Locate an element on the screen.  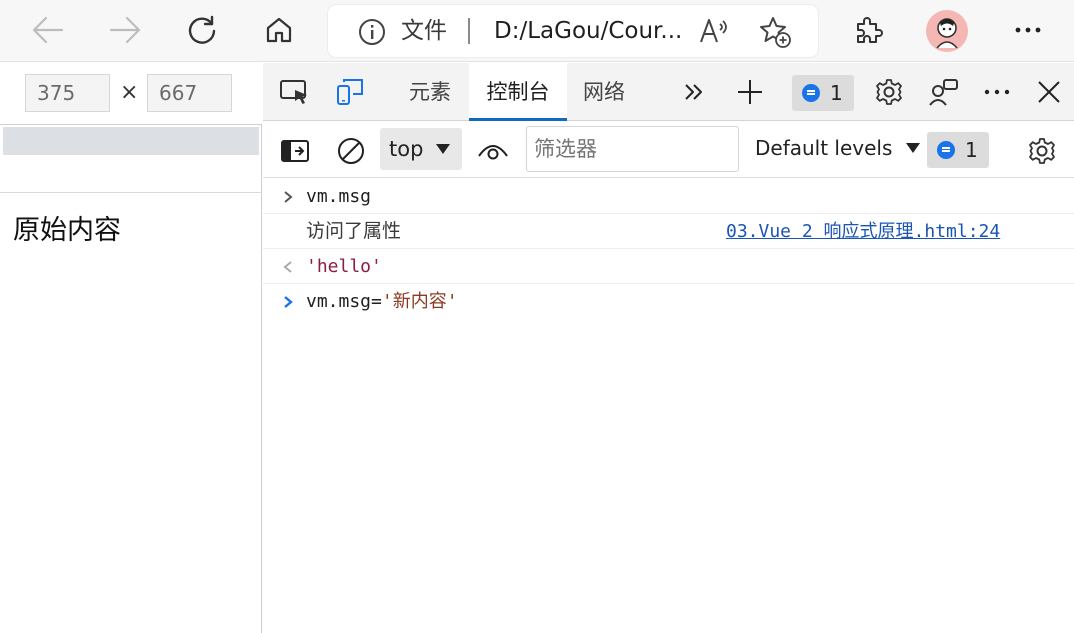
dimension-times: × is located at coordinates (129, 92).